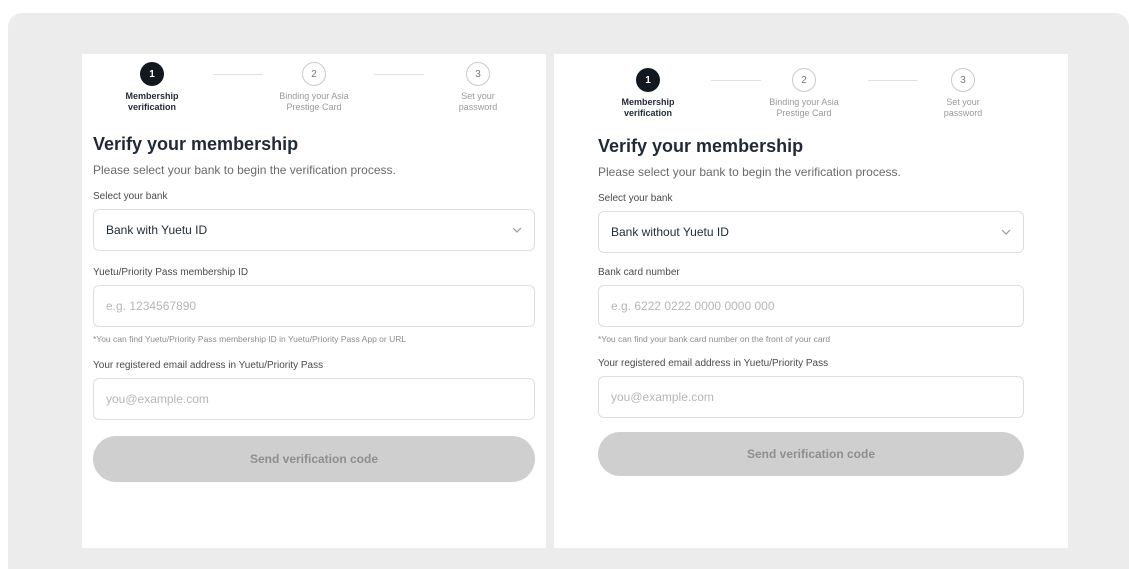  I want to click on membership-id-label: Yuetu/Priority Pass membership ID, so click(171, 272).